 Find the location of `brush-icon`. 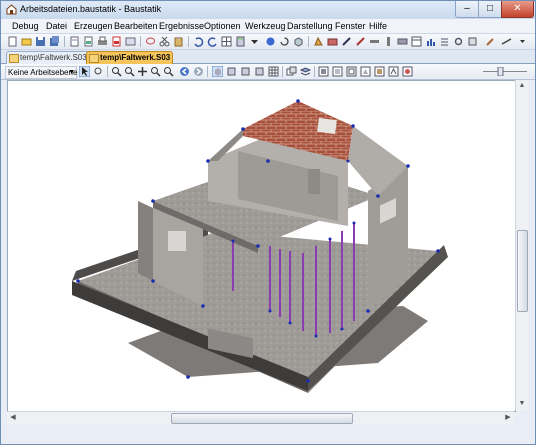

brush-icon is located at coordinates (490, 41).